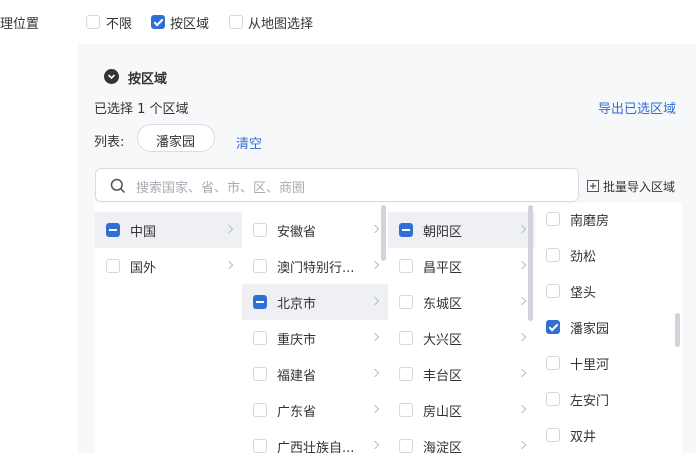 This screenshot has height=453, width=696. Describe the element at coordinates (190, 24) in the screenshot. I see `by-region-label: 按区域` at that location.